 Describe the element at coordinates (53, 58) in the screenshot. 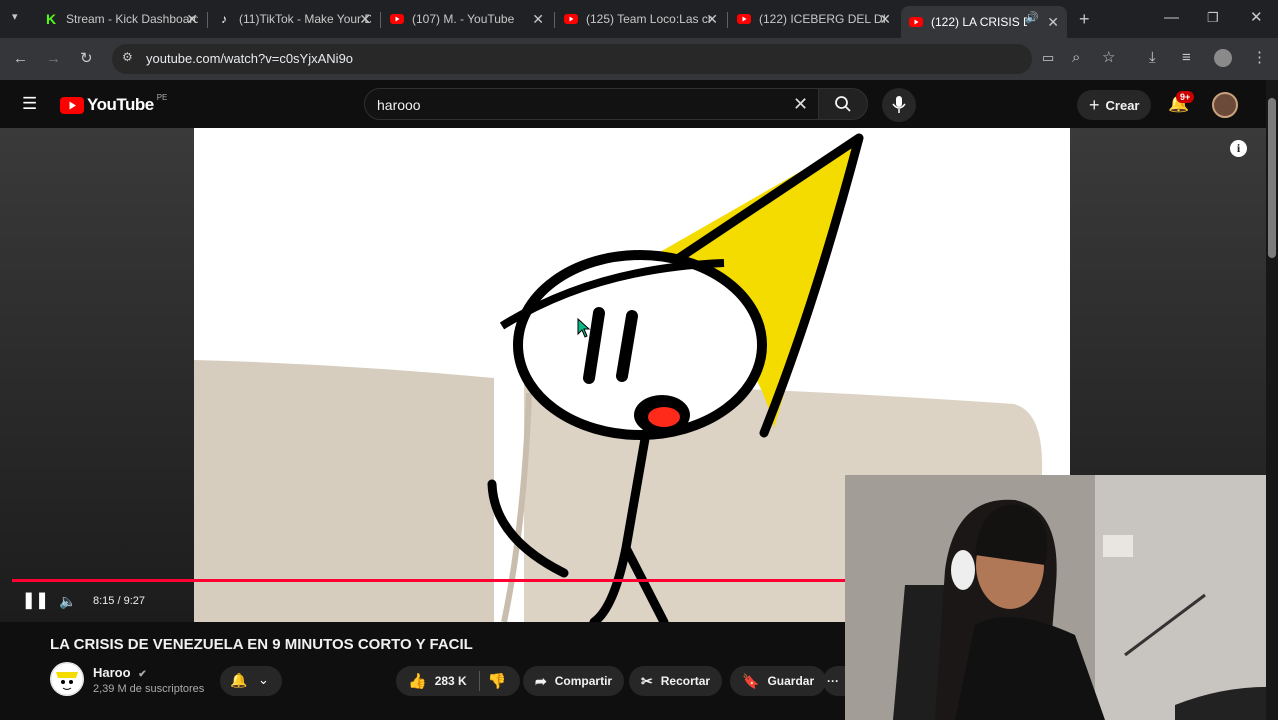

I see `forward-icon: →` at that location.